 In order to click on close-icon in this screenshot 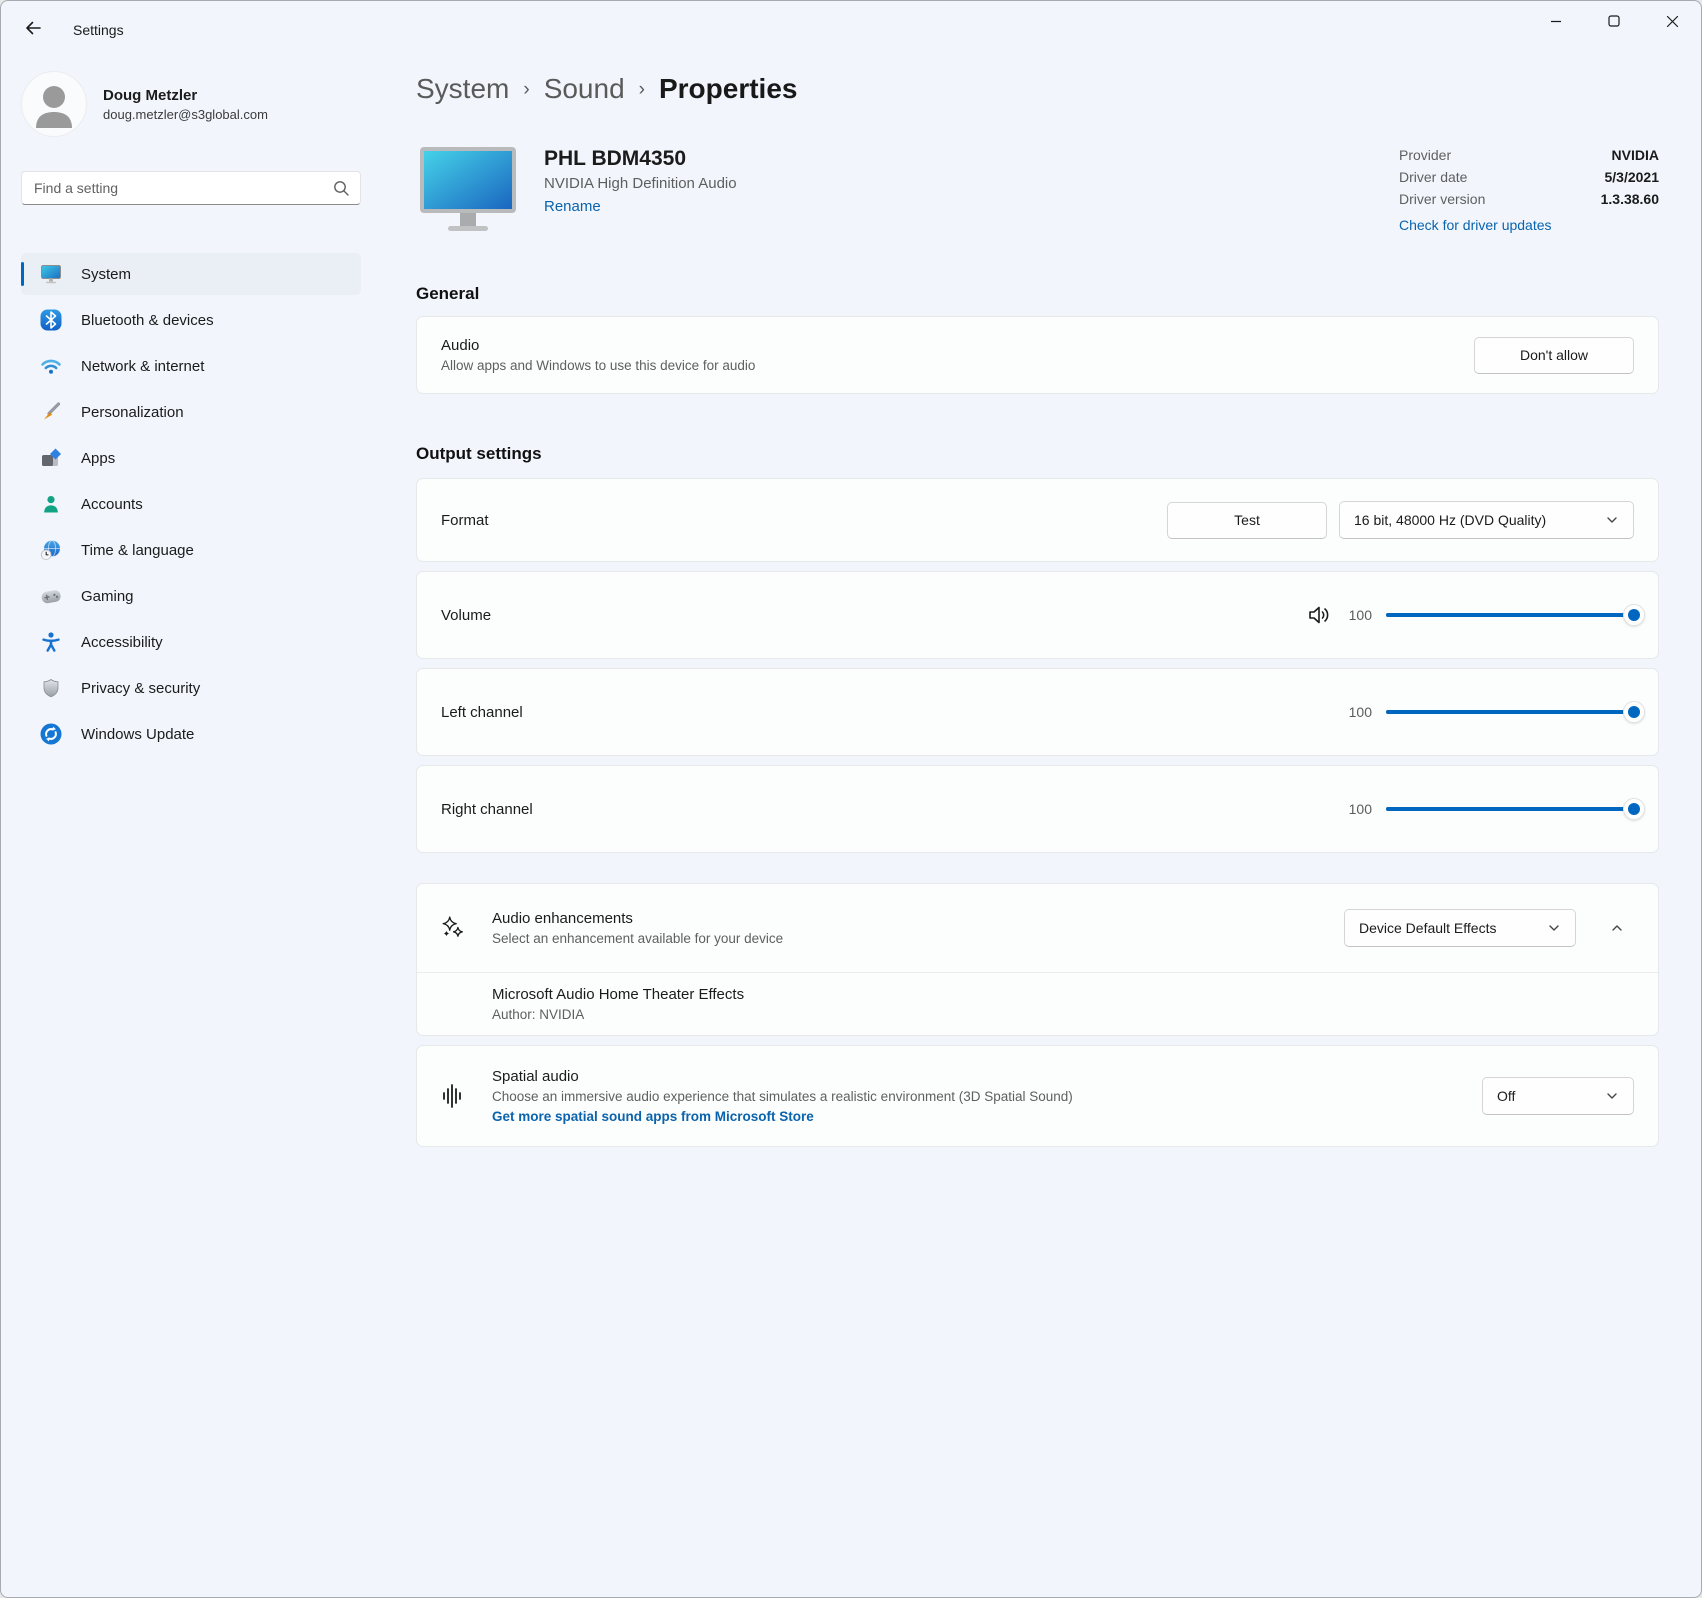, I will do `click(1672, 21)`.